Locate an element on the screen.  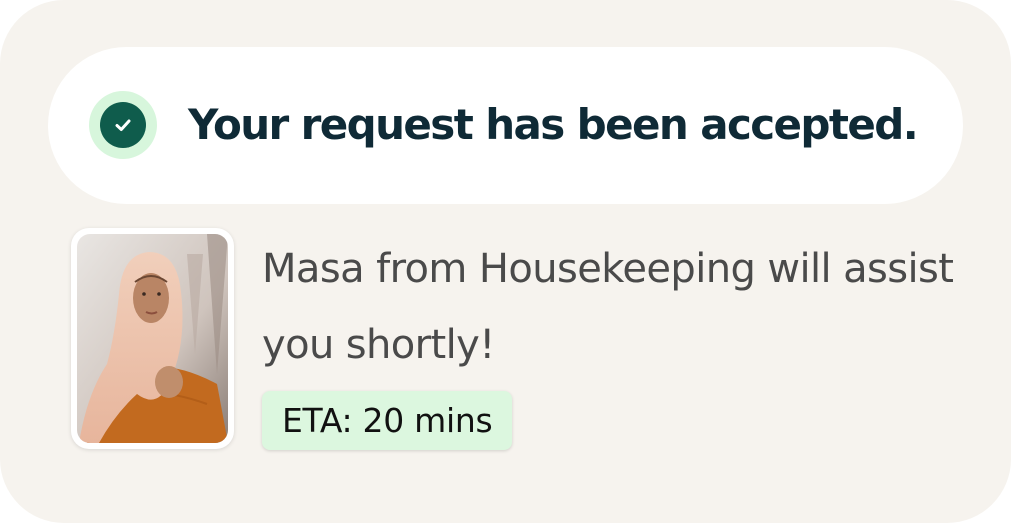
checkmark-icon is located at coordinates (123, 125).